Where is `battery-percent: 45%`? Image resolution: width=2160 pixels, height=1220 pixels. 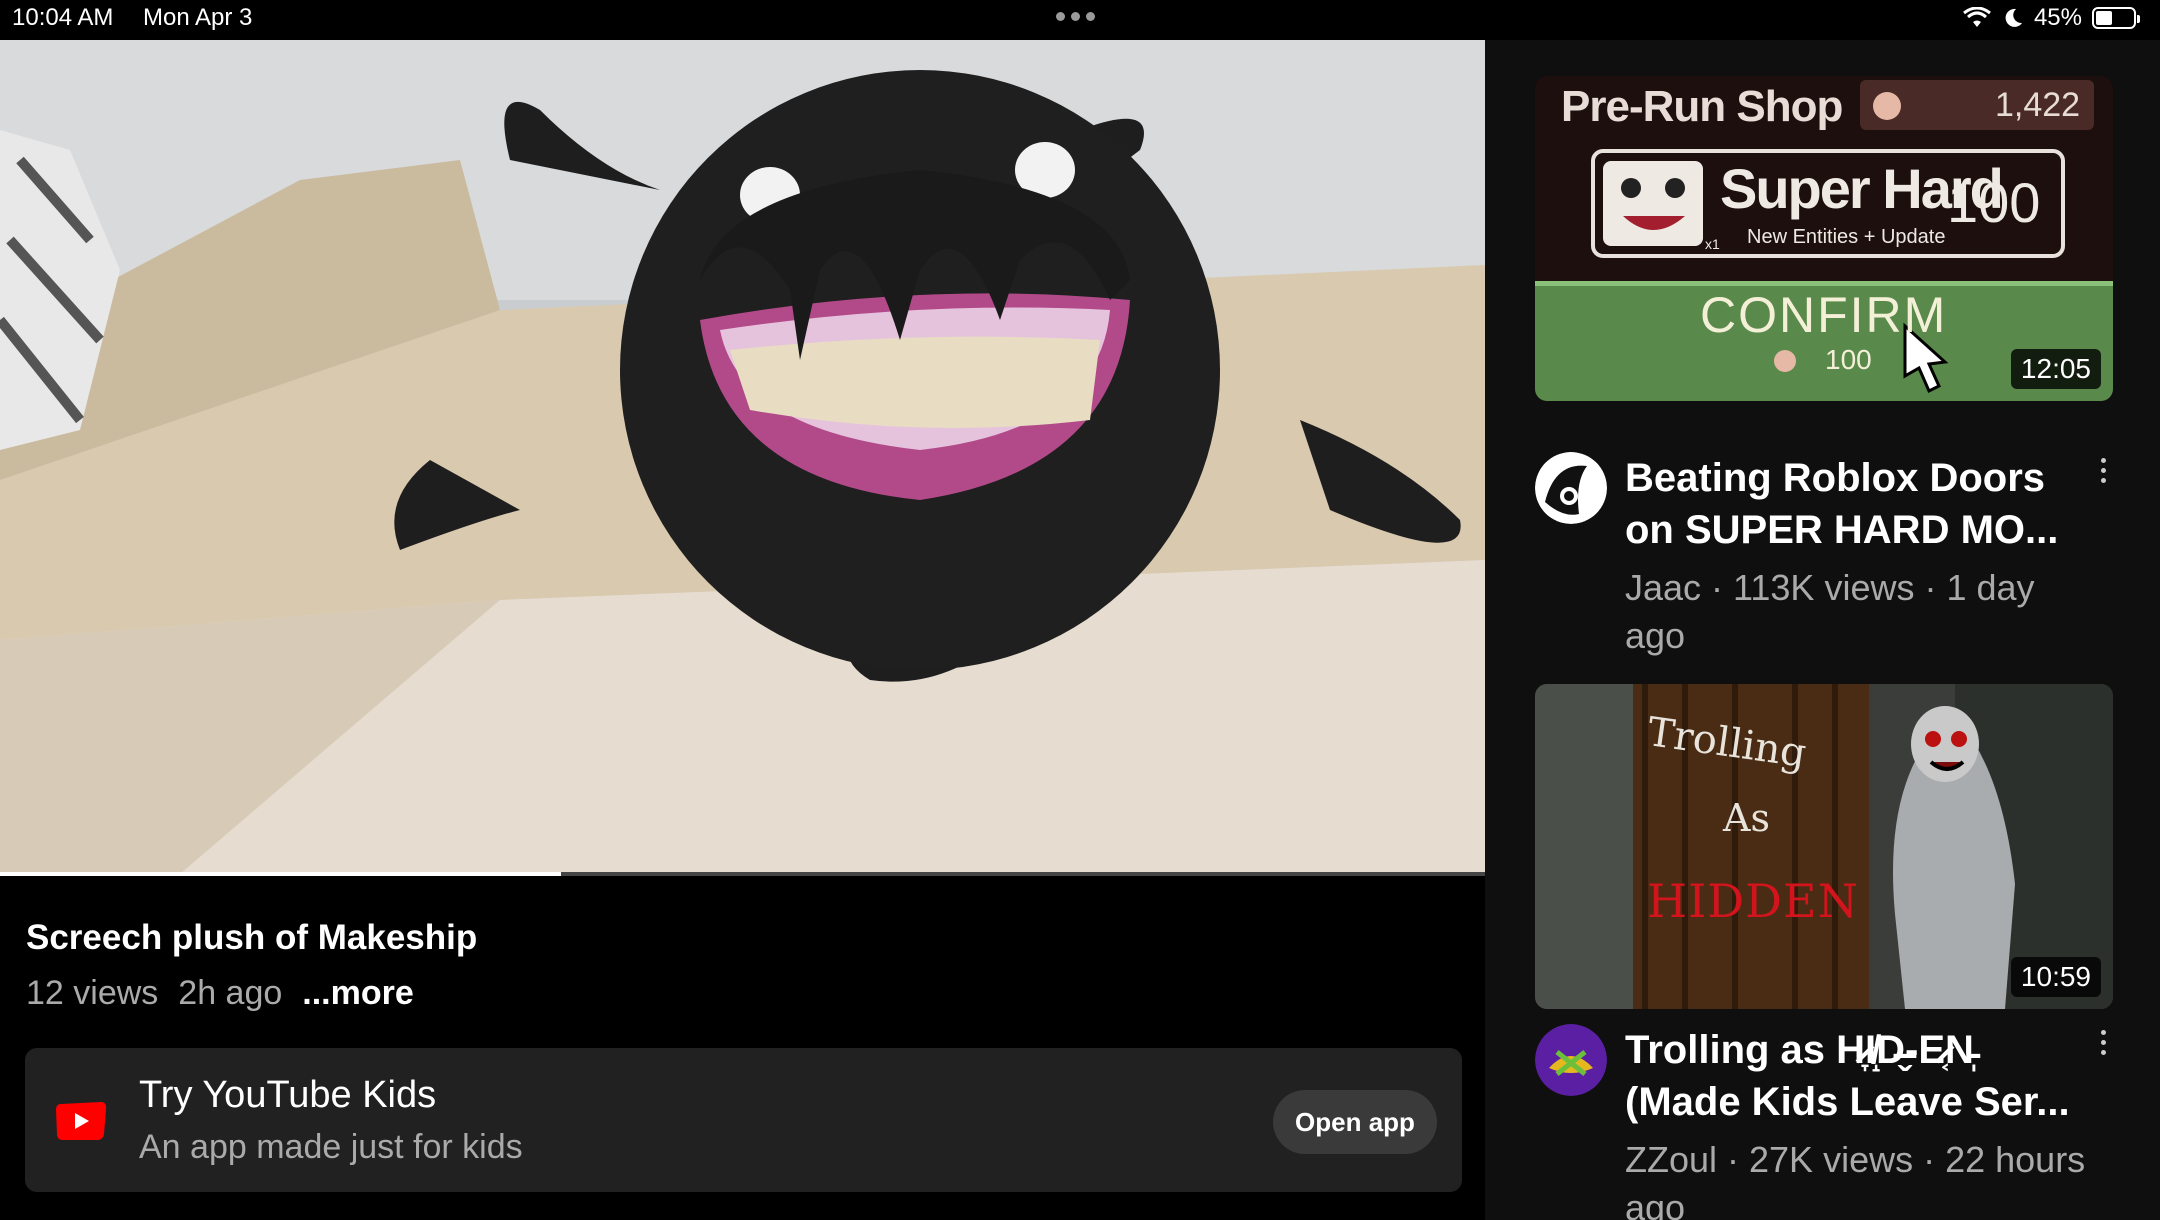
battery-percent: 45% is located at coordinates (2057, 17).